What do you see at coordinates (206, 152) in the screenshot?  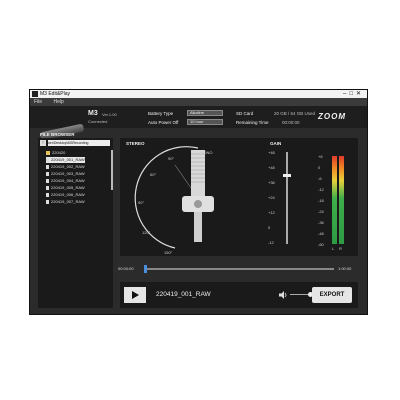 I see `angle-mono-label: MONO` at bounding box center [206, 152].